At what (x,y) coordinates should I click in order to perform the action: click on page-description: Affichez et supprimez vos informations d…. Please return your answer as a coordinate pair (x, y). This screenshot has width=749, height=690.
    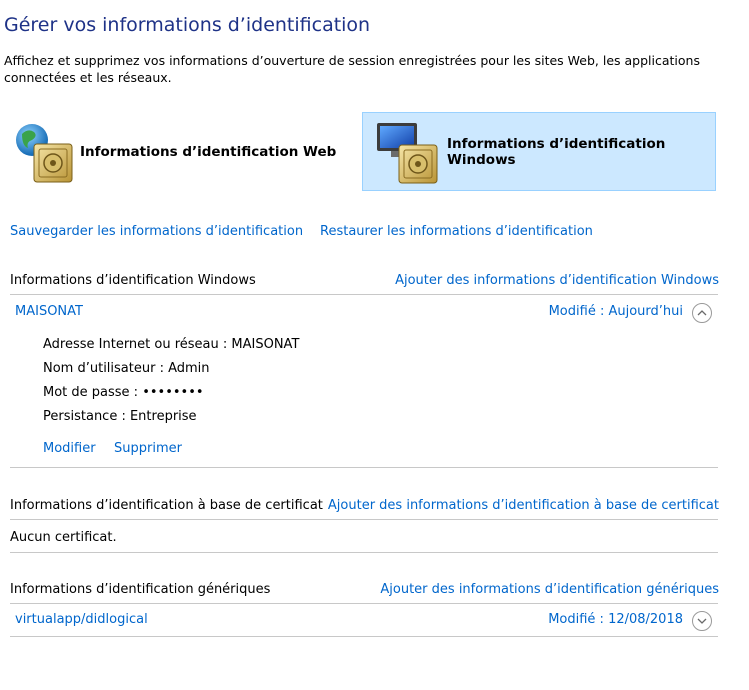
    Looking at the image, I should click on (352, 69).